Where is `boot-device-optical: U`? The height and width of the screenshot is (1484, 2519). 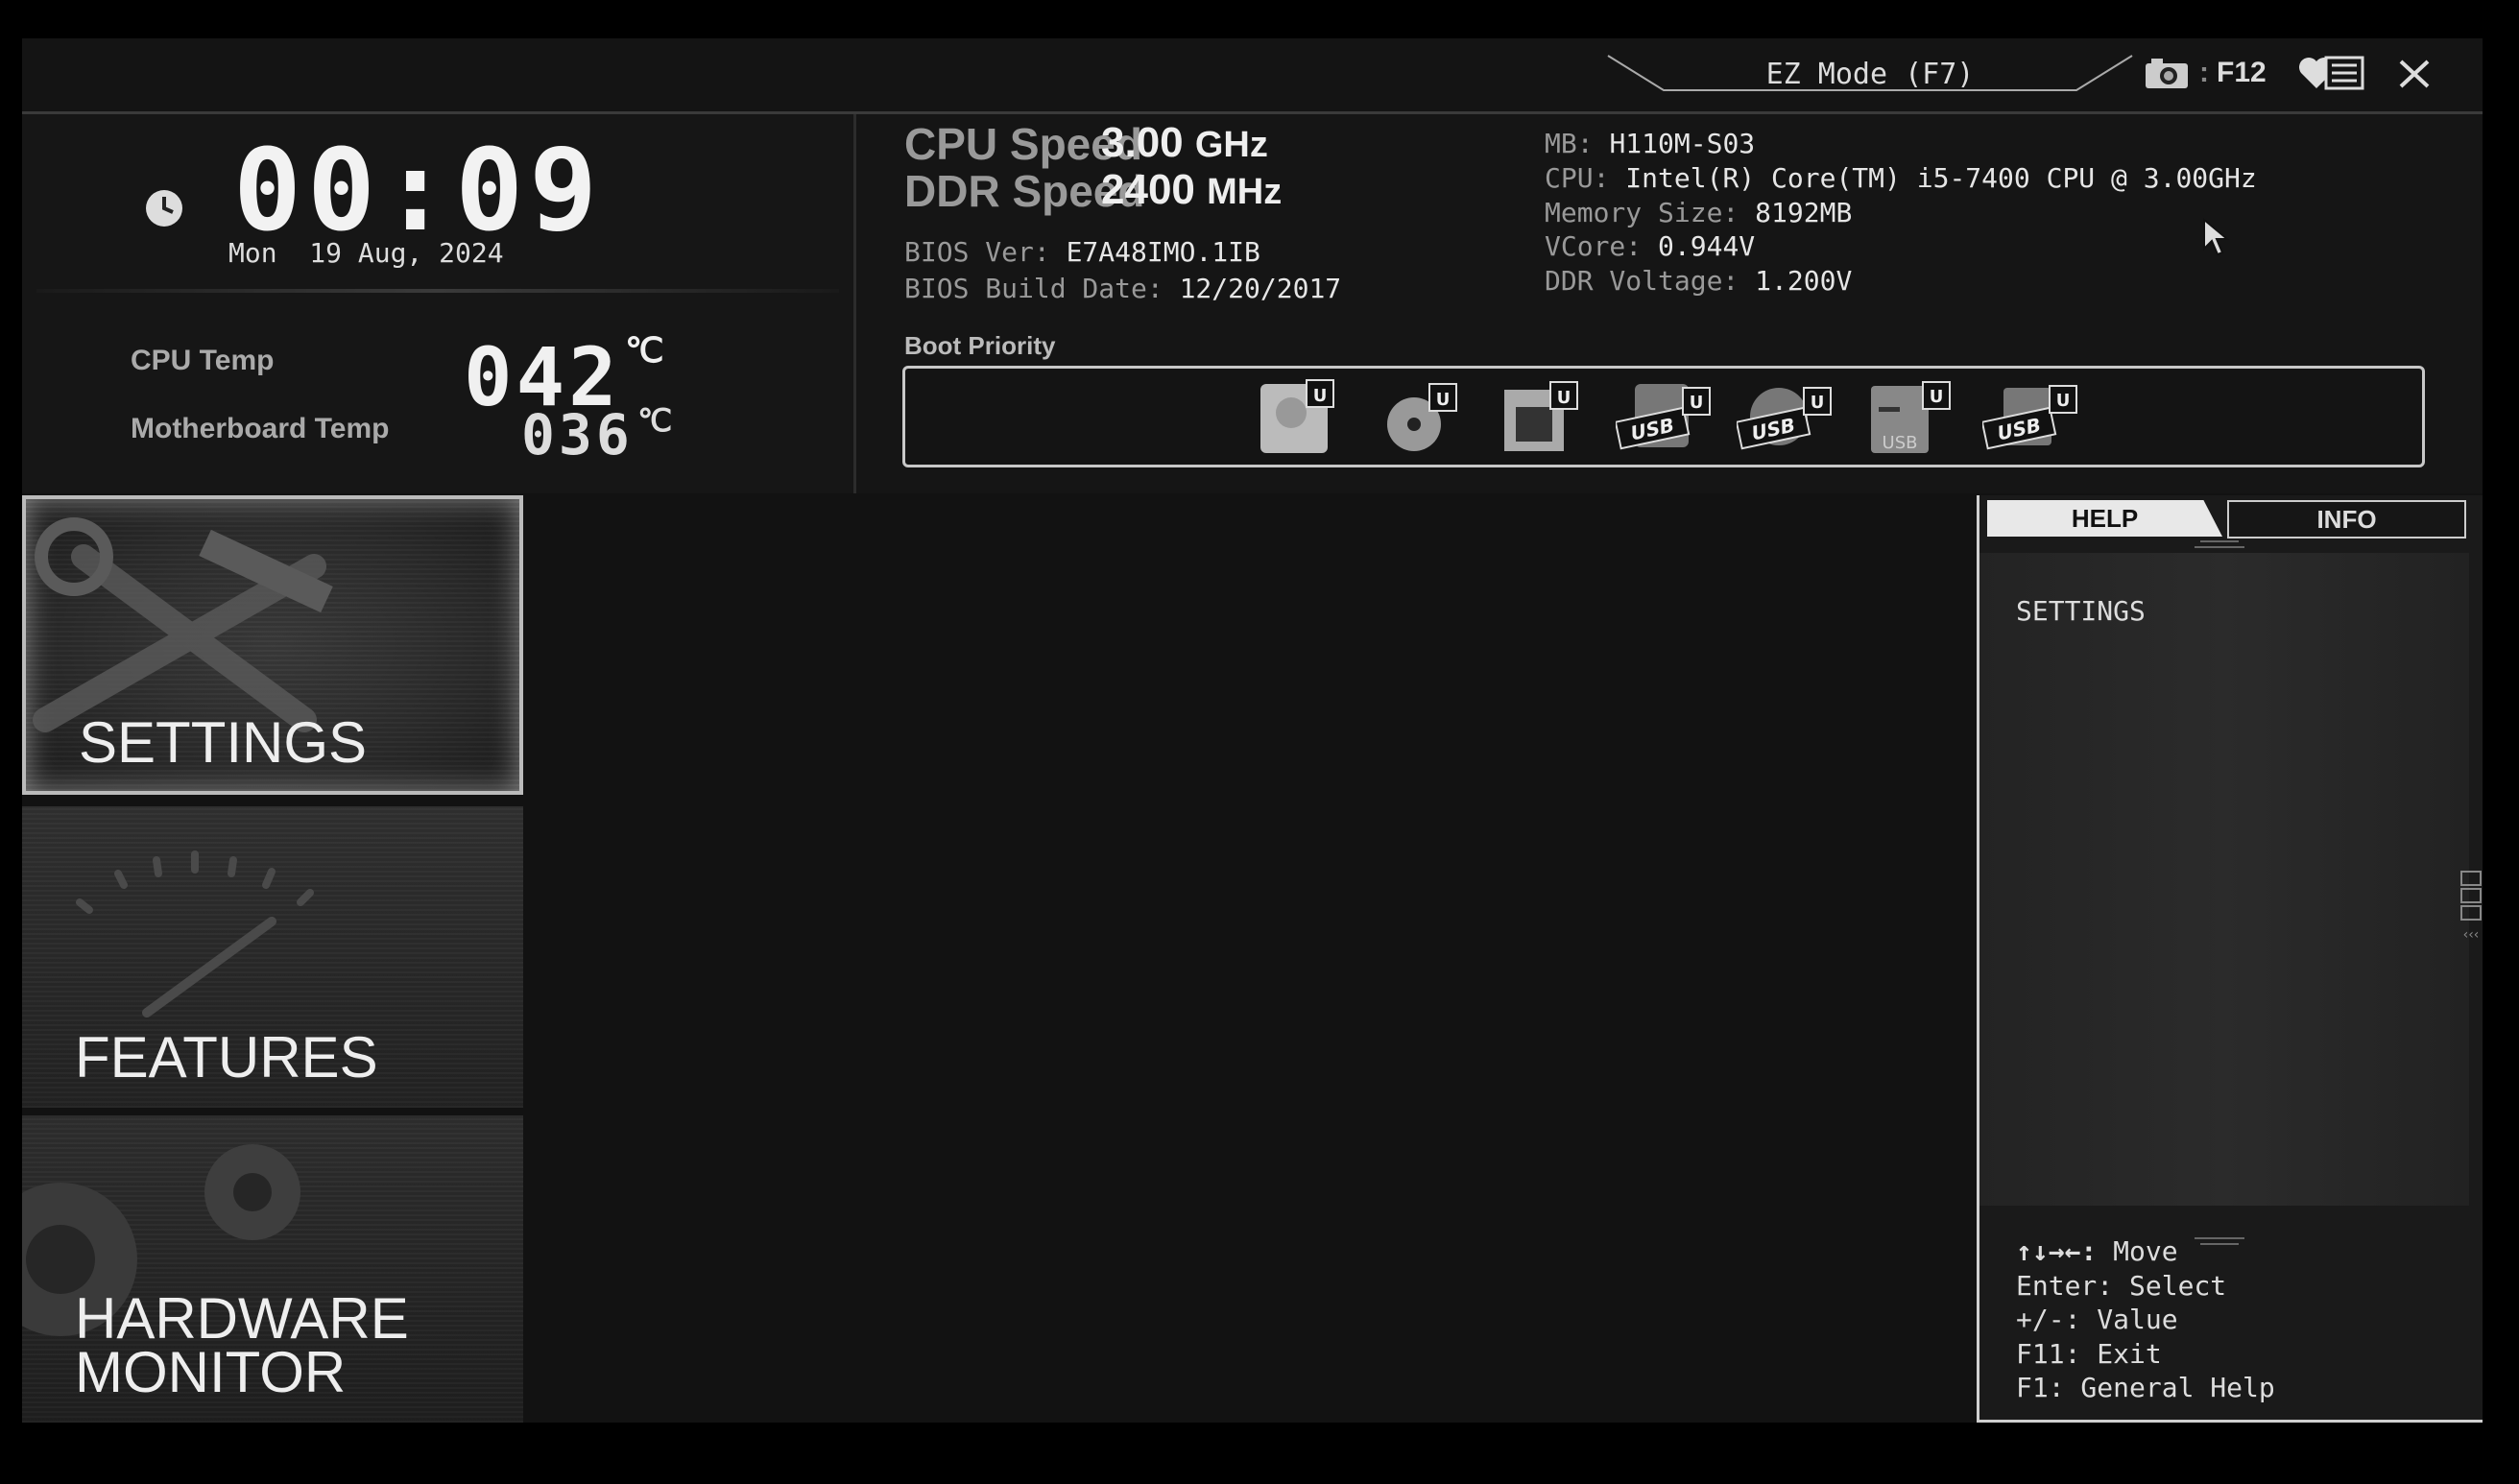
boot-device-optical: U is located at coordinates (1419, 416).